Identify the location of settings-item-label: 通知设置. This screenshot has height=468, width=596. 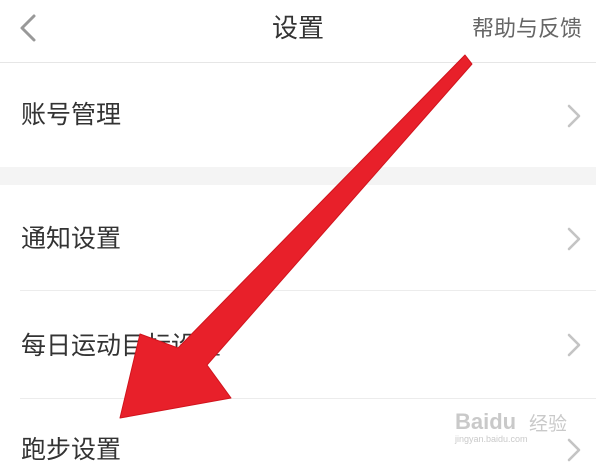
(71, 238).